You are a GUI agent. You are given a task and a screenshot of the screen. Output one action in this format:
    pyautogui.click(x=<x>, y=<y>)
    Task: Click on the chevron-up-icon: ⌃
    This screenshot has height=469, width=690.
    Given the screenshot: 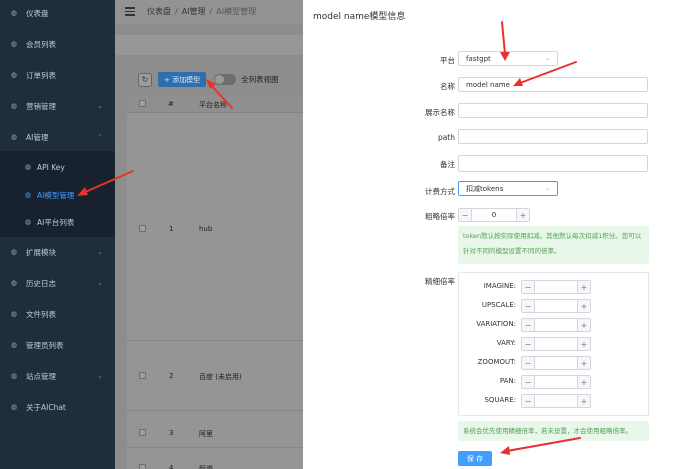 What is the action you would take?
    pyautogui.click(x=100, y=137)
    